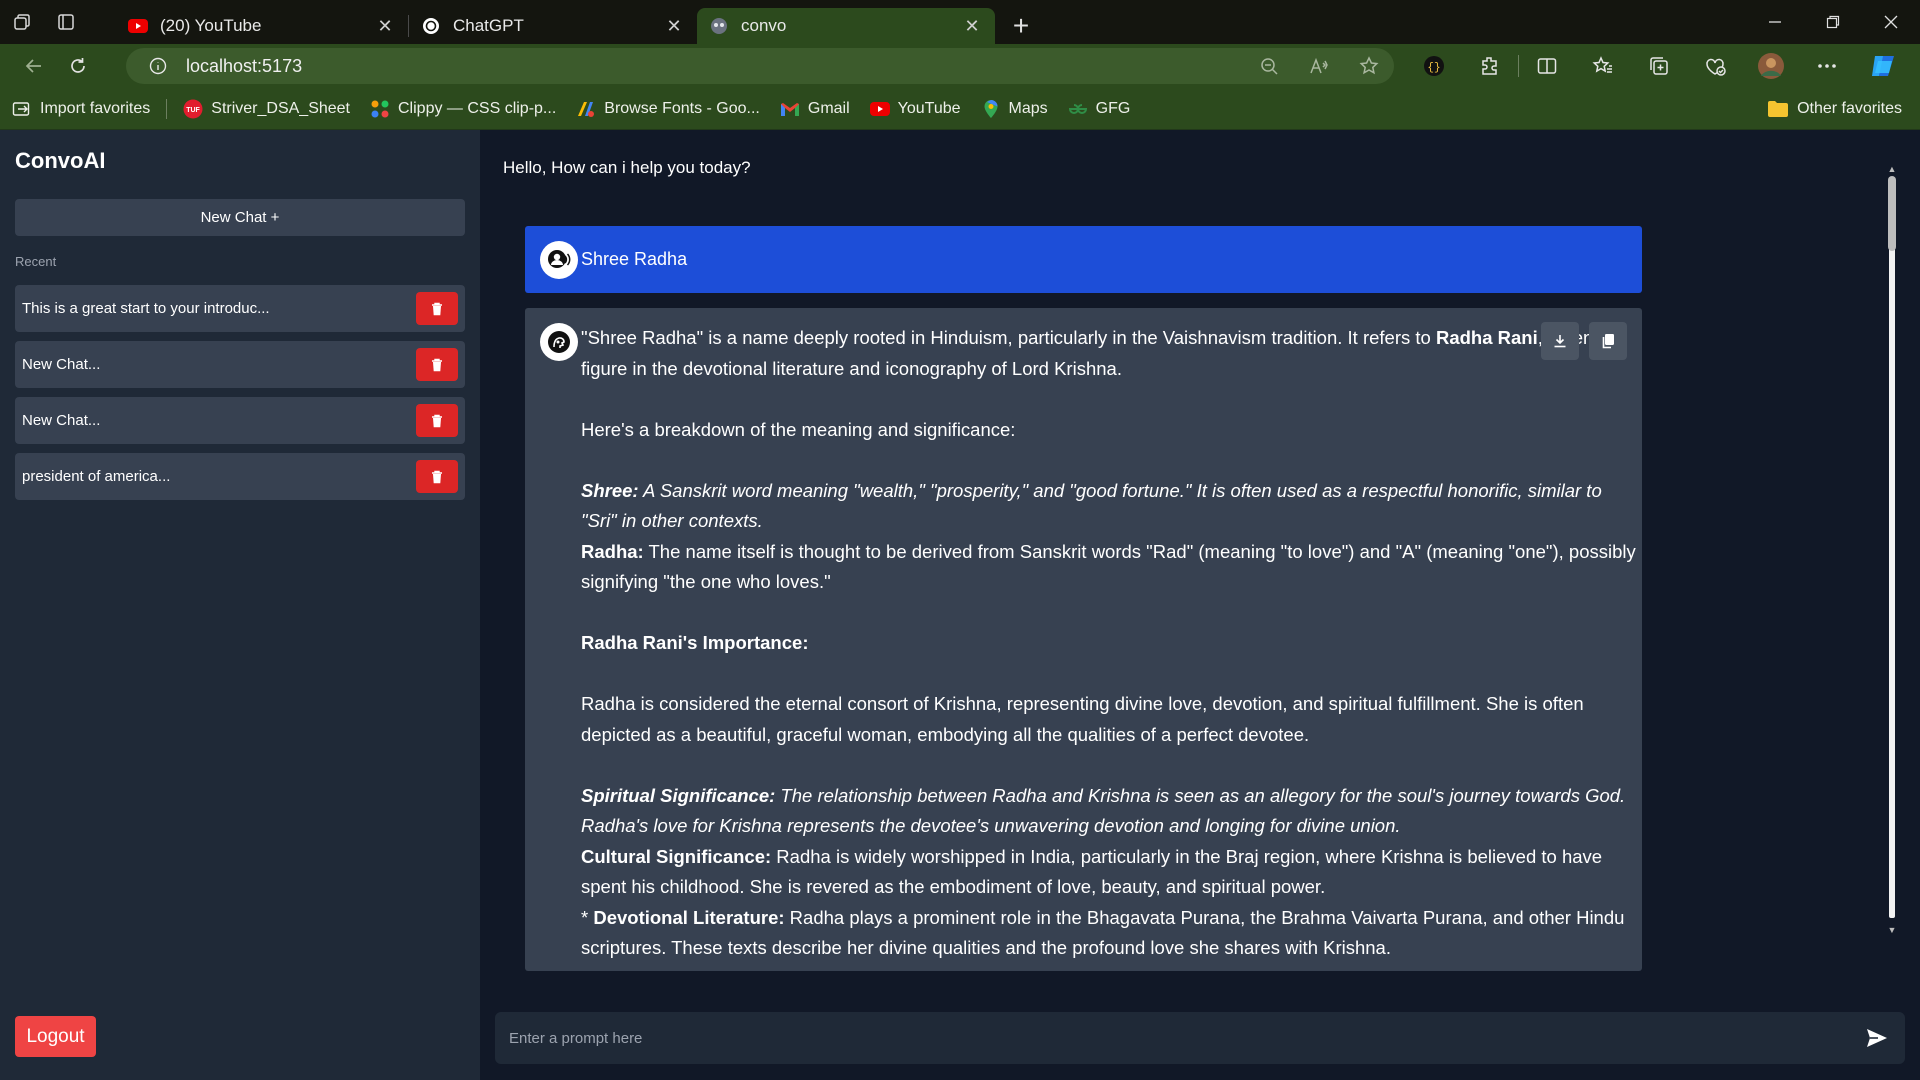 Image resolution: width=1920 pixels, height=1080 pixels. I want to click on other-favorites-label: Other favorites, so click(1849, 108).